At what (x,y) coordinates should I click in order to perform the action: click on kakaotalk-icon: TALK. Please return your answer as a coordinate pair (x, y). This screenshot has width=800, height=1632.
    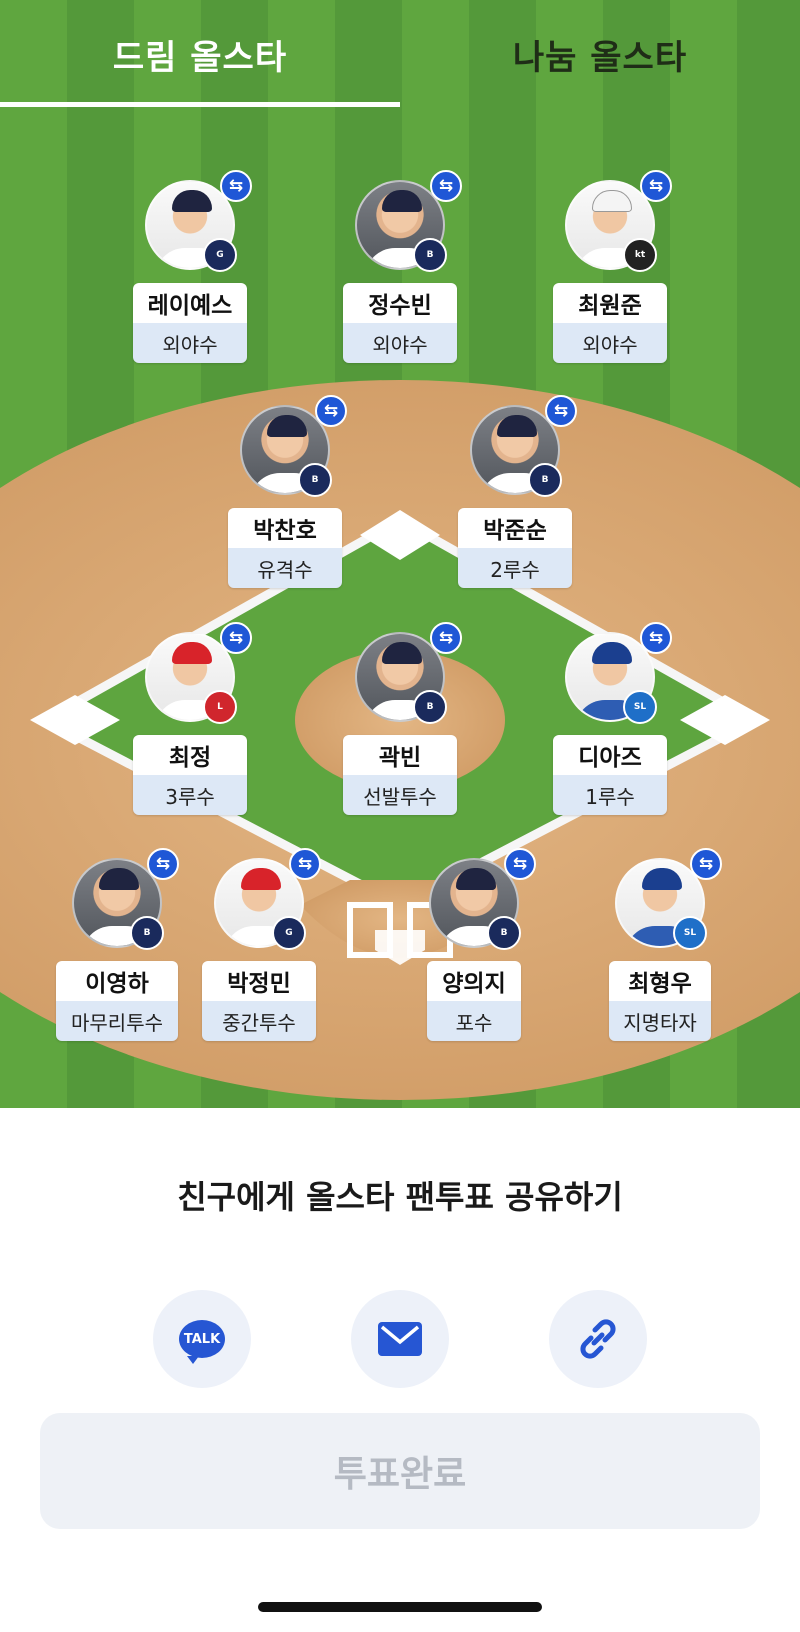
    Looking at the image, I should click on (202, 1342).